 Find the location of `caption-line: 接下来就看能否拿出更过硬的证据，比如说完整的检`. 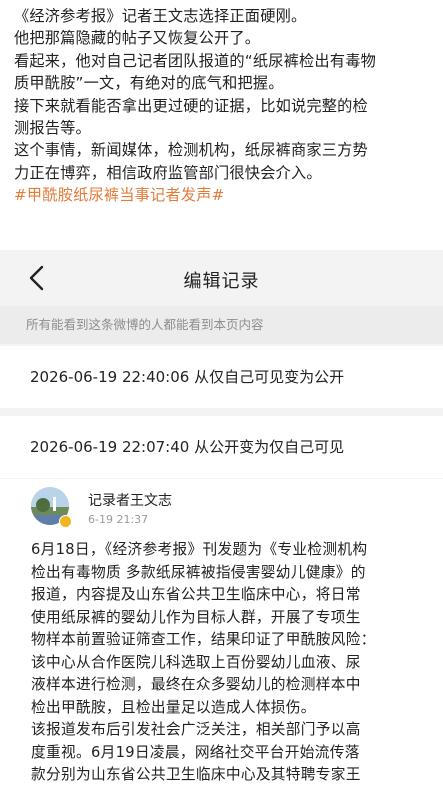

caption-line: 接下来就看能否拿出更过硬的证据，比如说完整的检 is located at coordinates (191, 105).